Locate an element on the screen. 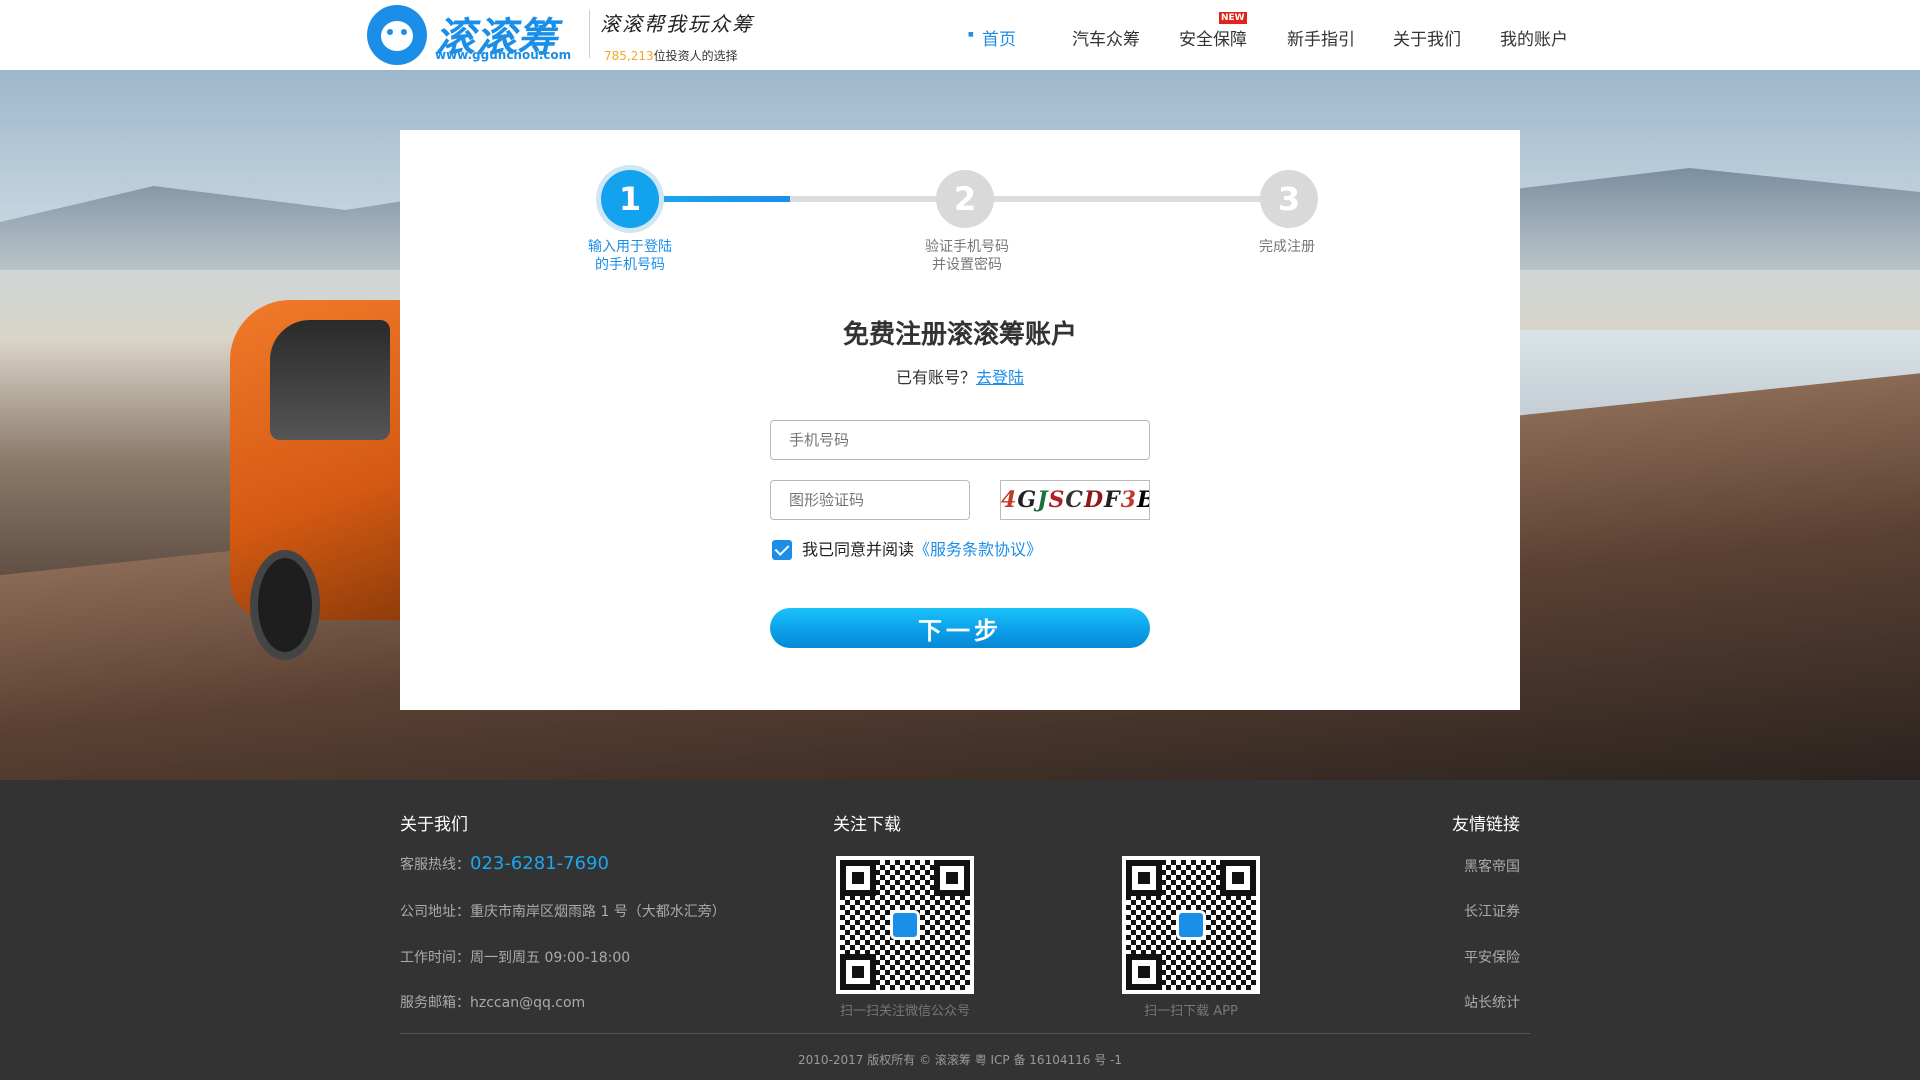  captcha-image: 4GJSCDF3BE is located at coordinates (1075, 500).